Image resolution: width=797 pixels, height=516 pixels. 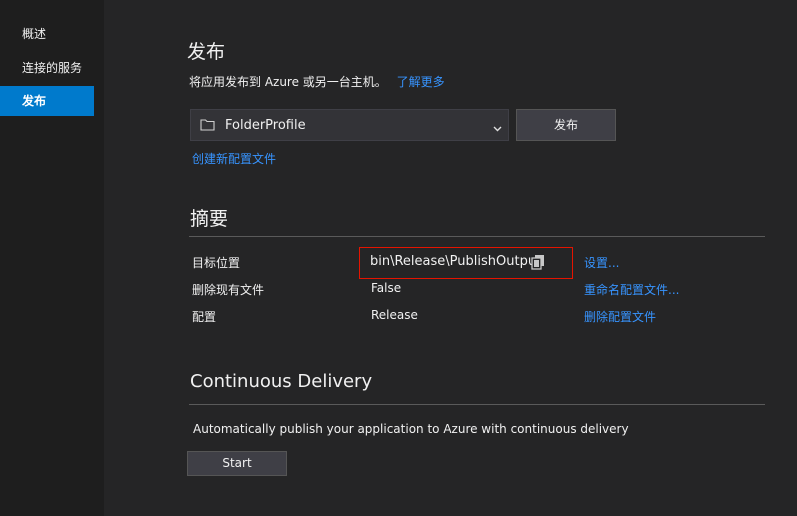 What do you see at coordinates (477, 404) in the screenshot?
I see `cd-divider` at bounding box center [477, 404].